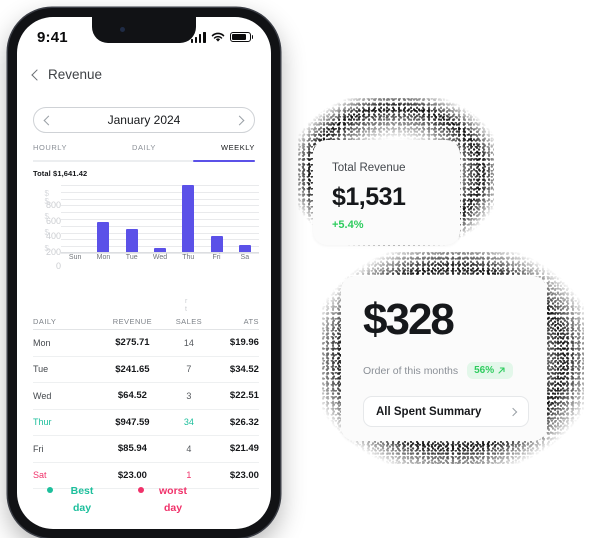 The image size is (610, 538). I want to click on x-axis-tick-label: Thu, so click(188, 257).